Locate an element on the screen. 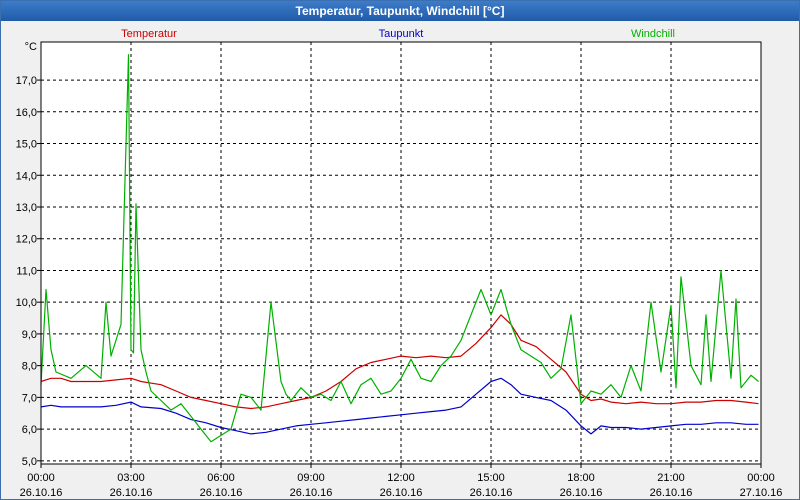  x-tick-time-label: 18:00 is located at coordinates (581, 478).